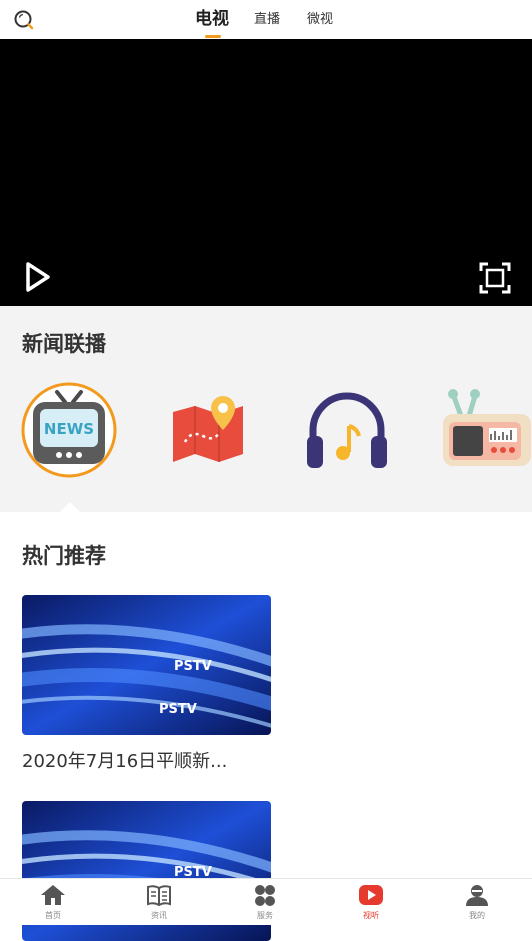  Describe the element at coordinates (64, 344) in the screenshot. I see `channel-section-title: 新闻联播` at that location.